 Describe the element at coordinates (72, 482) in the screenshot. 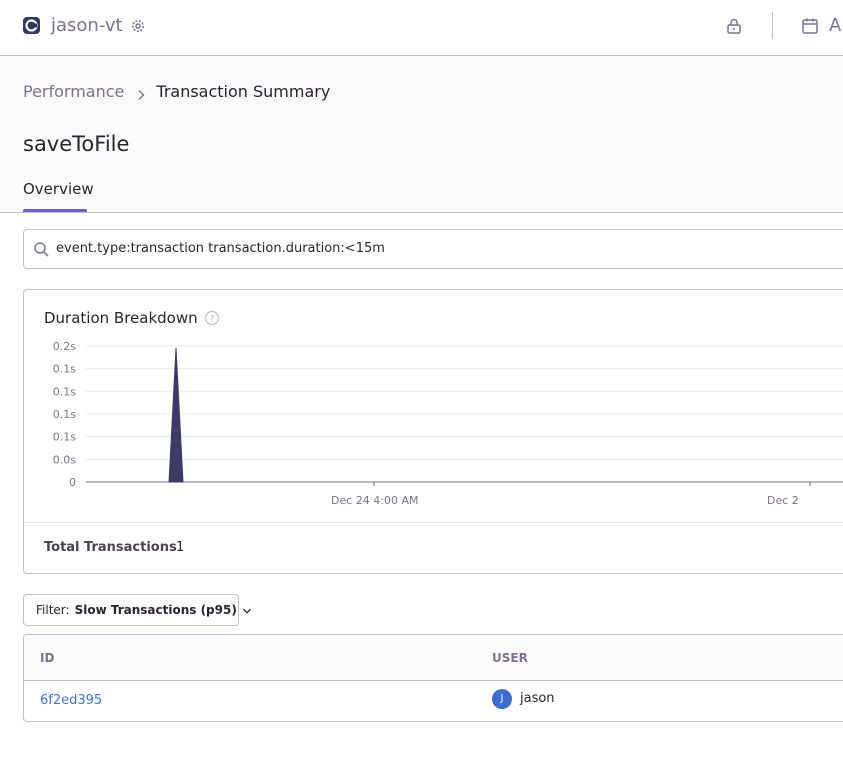

I see `y-axis-tick-label: 0` at that location.